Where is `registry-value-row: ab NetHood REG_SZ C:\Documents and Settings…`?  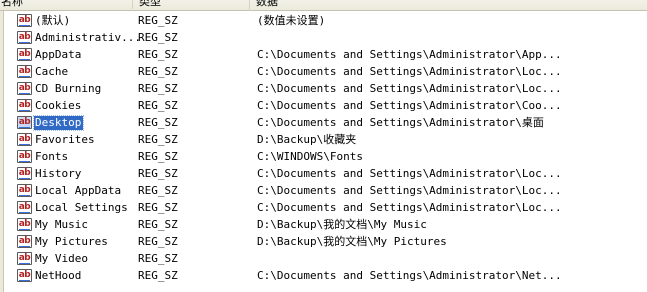 registry-value-row: ab NetHood REG_SZ C:\Documents and Settings… is located at coordinates (323, 276).